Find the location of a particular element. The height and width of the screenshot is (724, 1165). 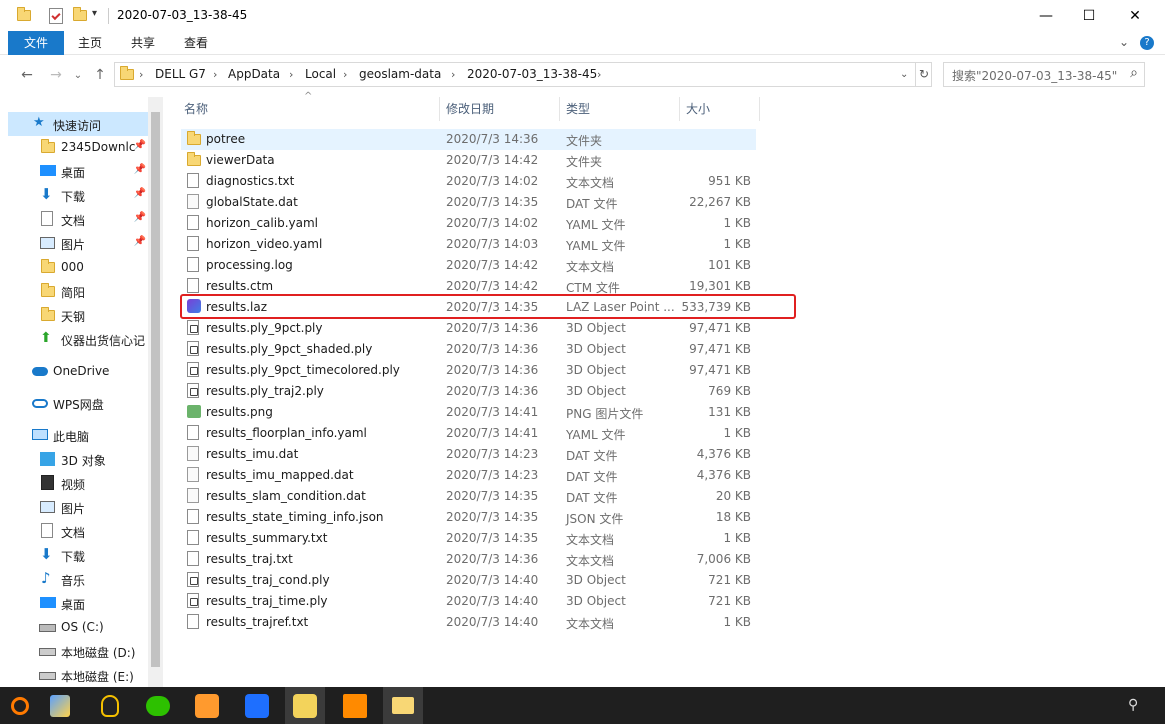

breadcrumb-item: 2020-07-03_13-38-45 is located at coordinates (532, 74).